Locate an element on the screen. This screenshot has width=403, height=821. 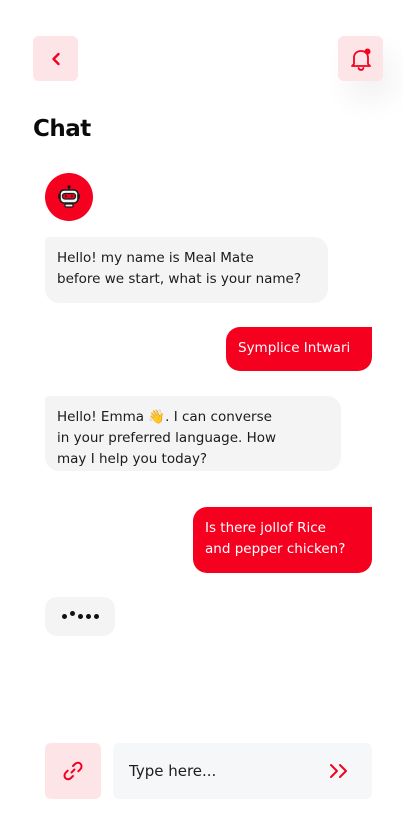
bot-avatar is located at coordinates (69, 197).